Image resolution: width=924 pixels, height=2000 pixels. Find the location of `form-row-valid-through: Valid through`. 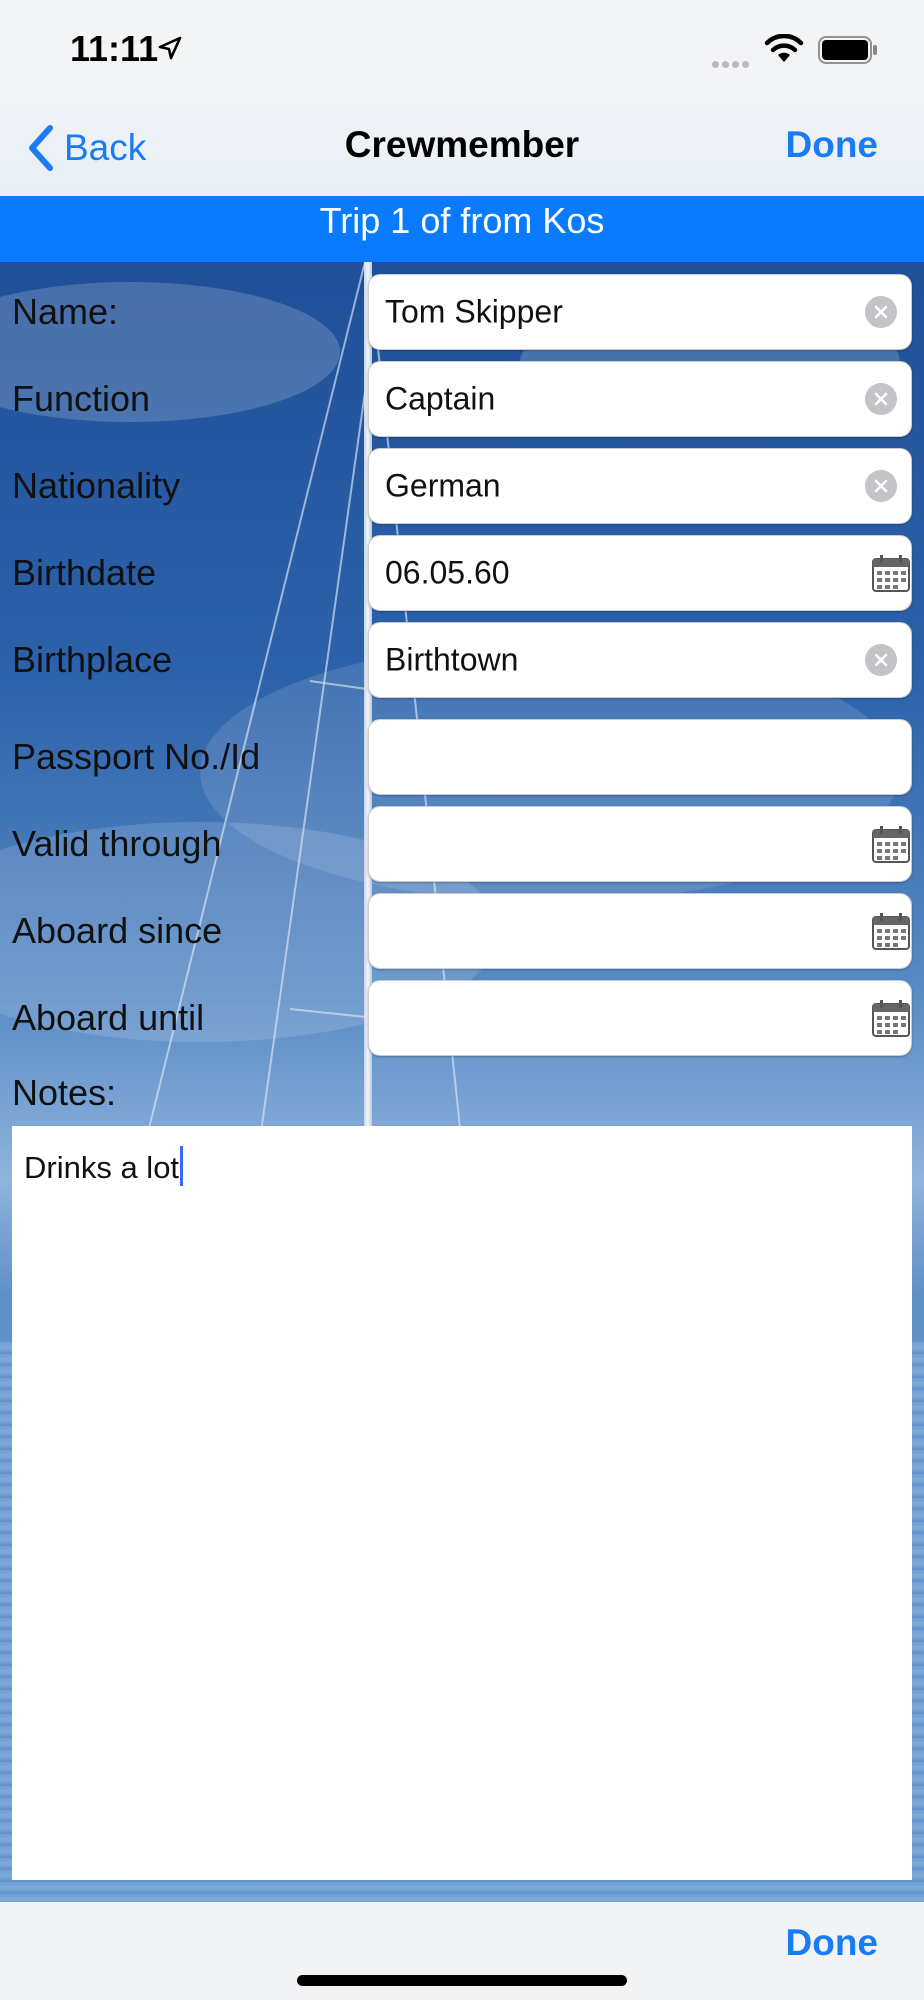

form-row-valid-through: Valid through is located at coordinates (462, 844).